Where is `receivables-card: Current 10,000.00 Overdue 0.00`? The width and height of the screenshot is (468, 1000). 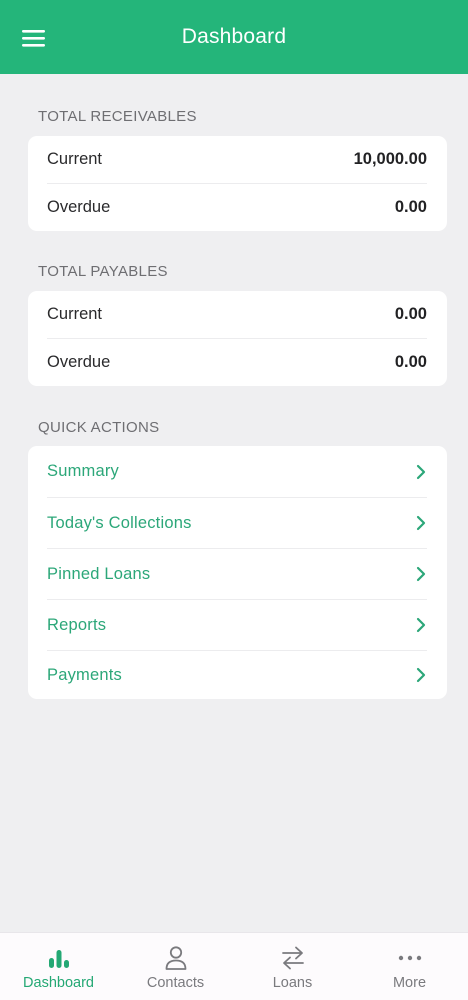
receivables-card: Current 10,000.00 Overdue 0.00 is located at coordinates (237, 183).